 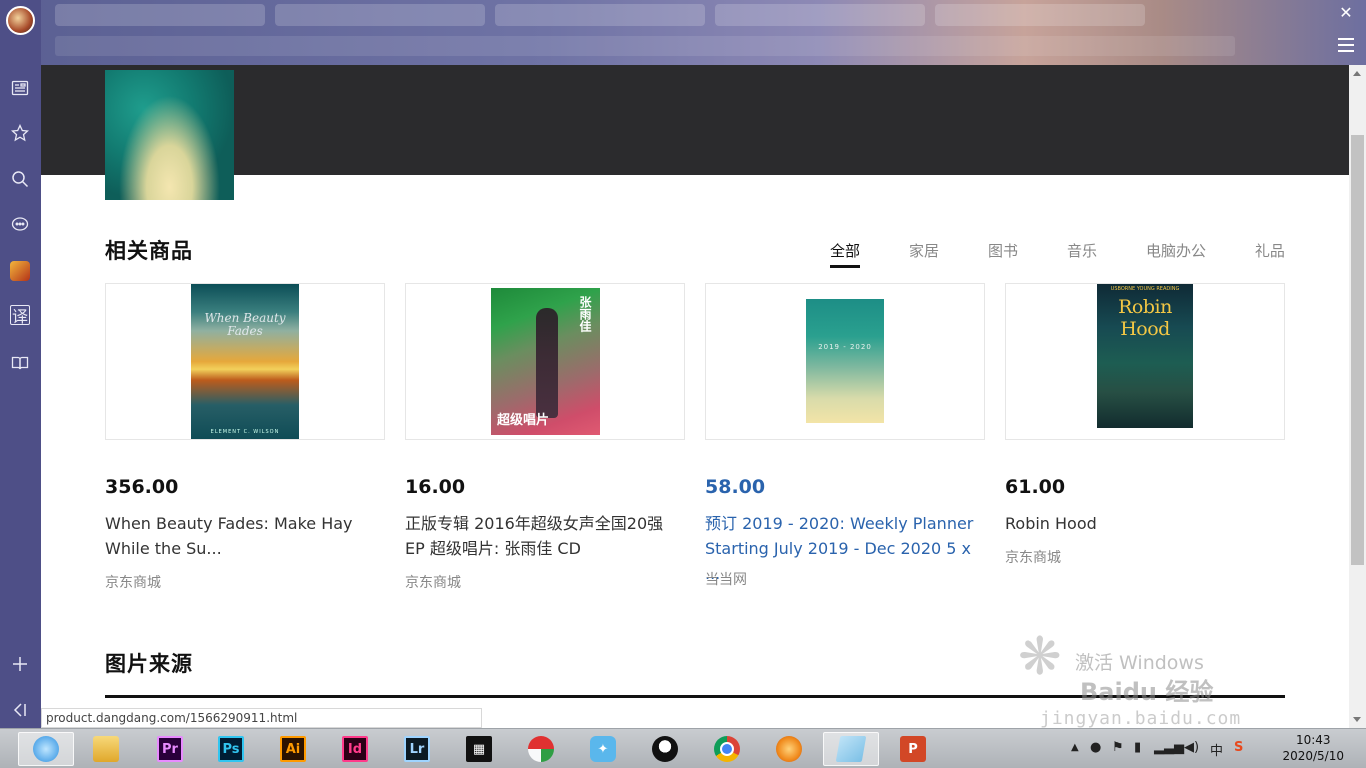 What do you see at coordinates (1095, 747) in the screenshot?
I see `qq-tray-icon: ●` at bounding box center [1095, 747].